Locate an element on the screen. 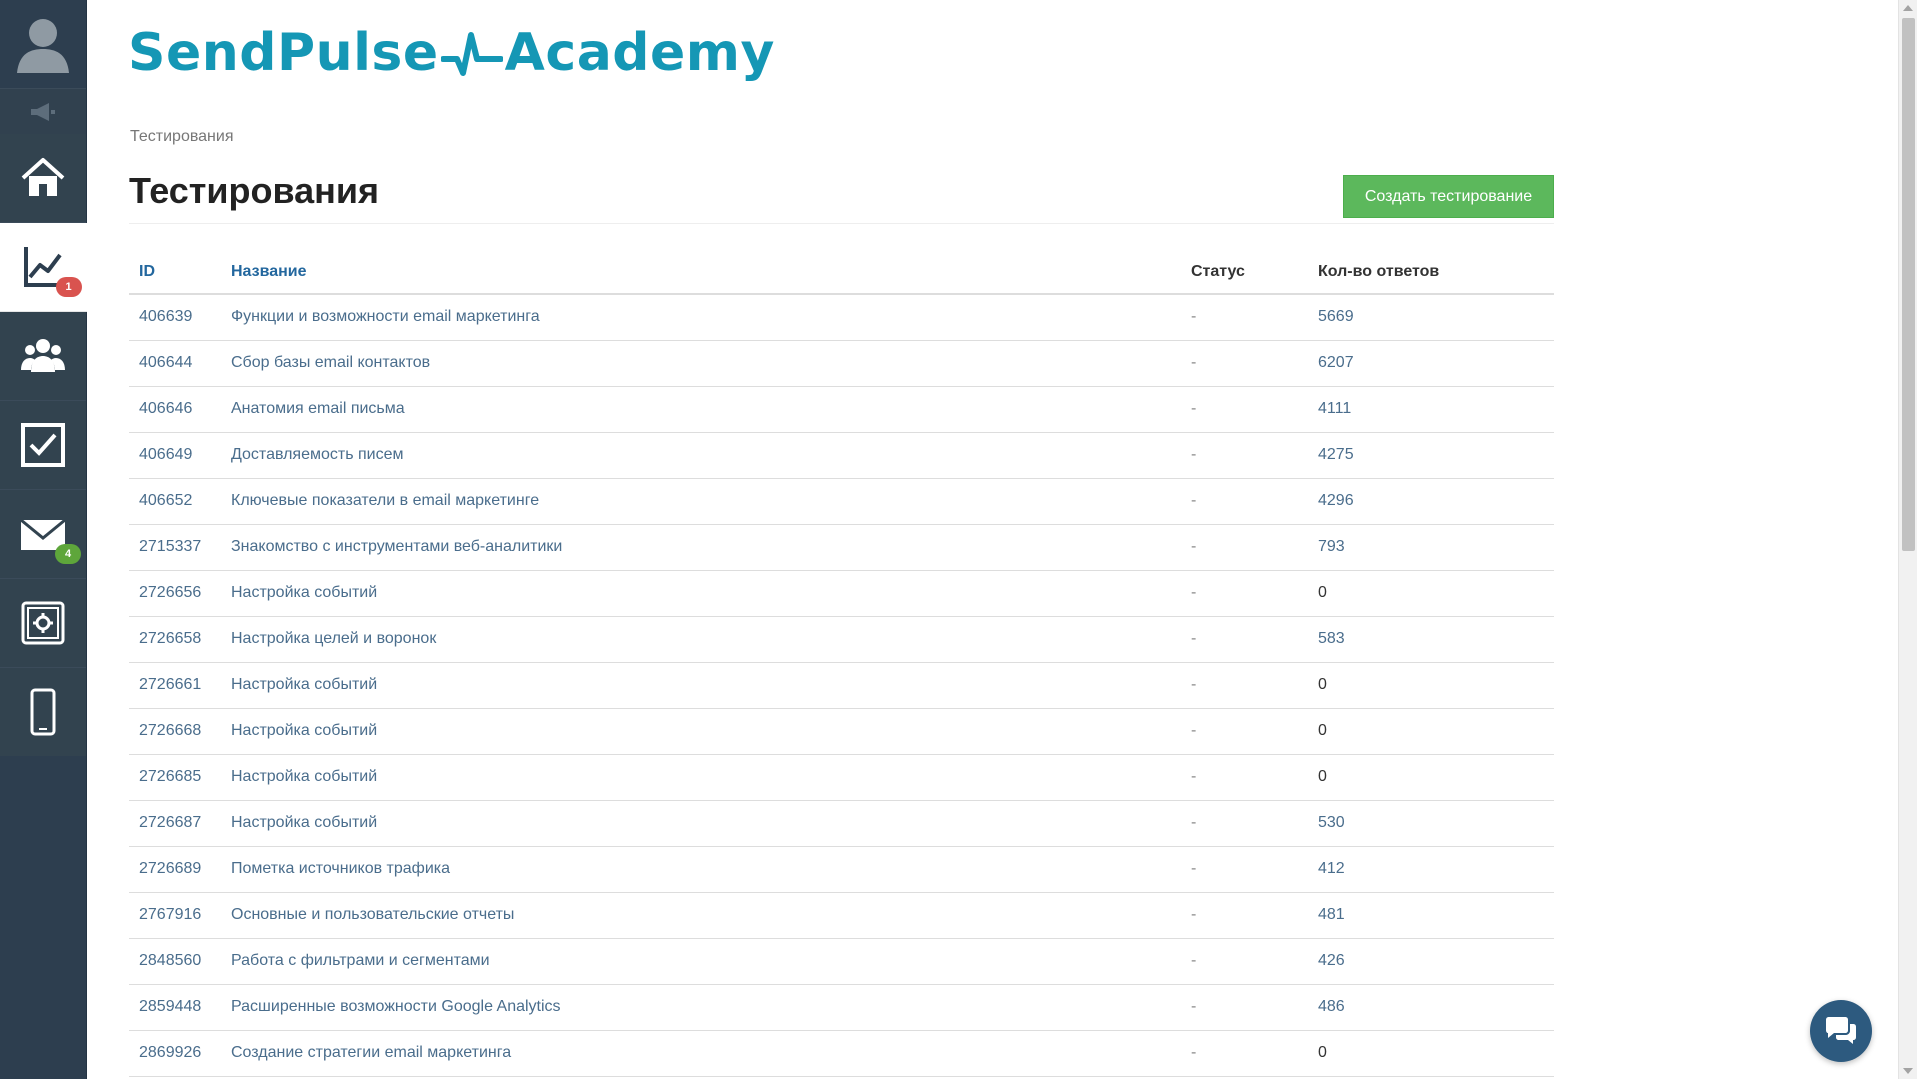  table-row: 406649 Доставляемость писем -4275 is located at coordinates (841, 455).